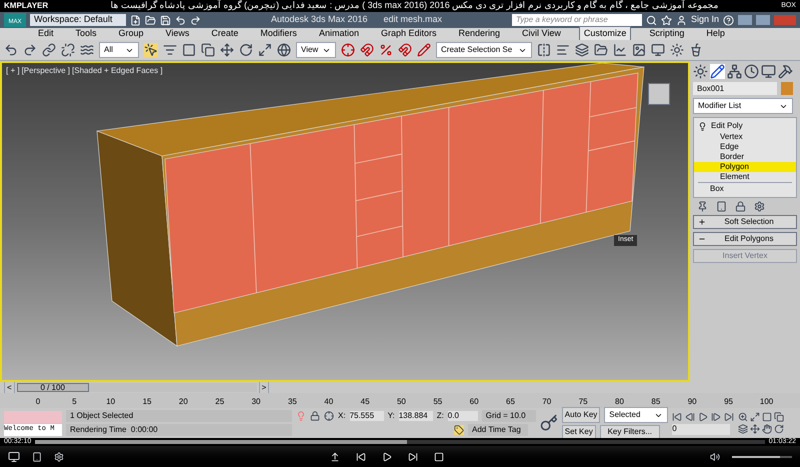 This screenshot has width=800, height=467. What do you see at coordinates (463, 416) in the screenshot?
I see `z-field: 0.0` at bounding box center [463, 416].